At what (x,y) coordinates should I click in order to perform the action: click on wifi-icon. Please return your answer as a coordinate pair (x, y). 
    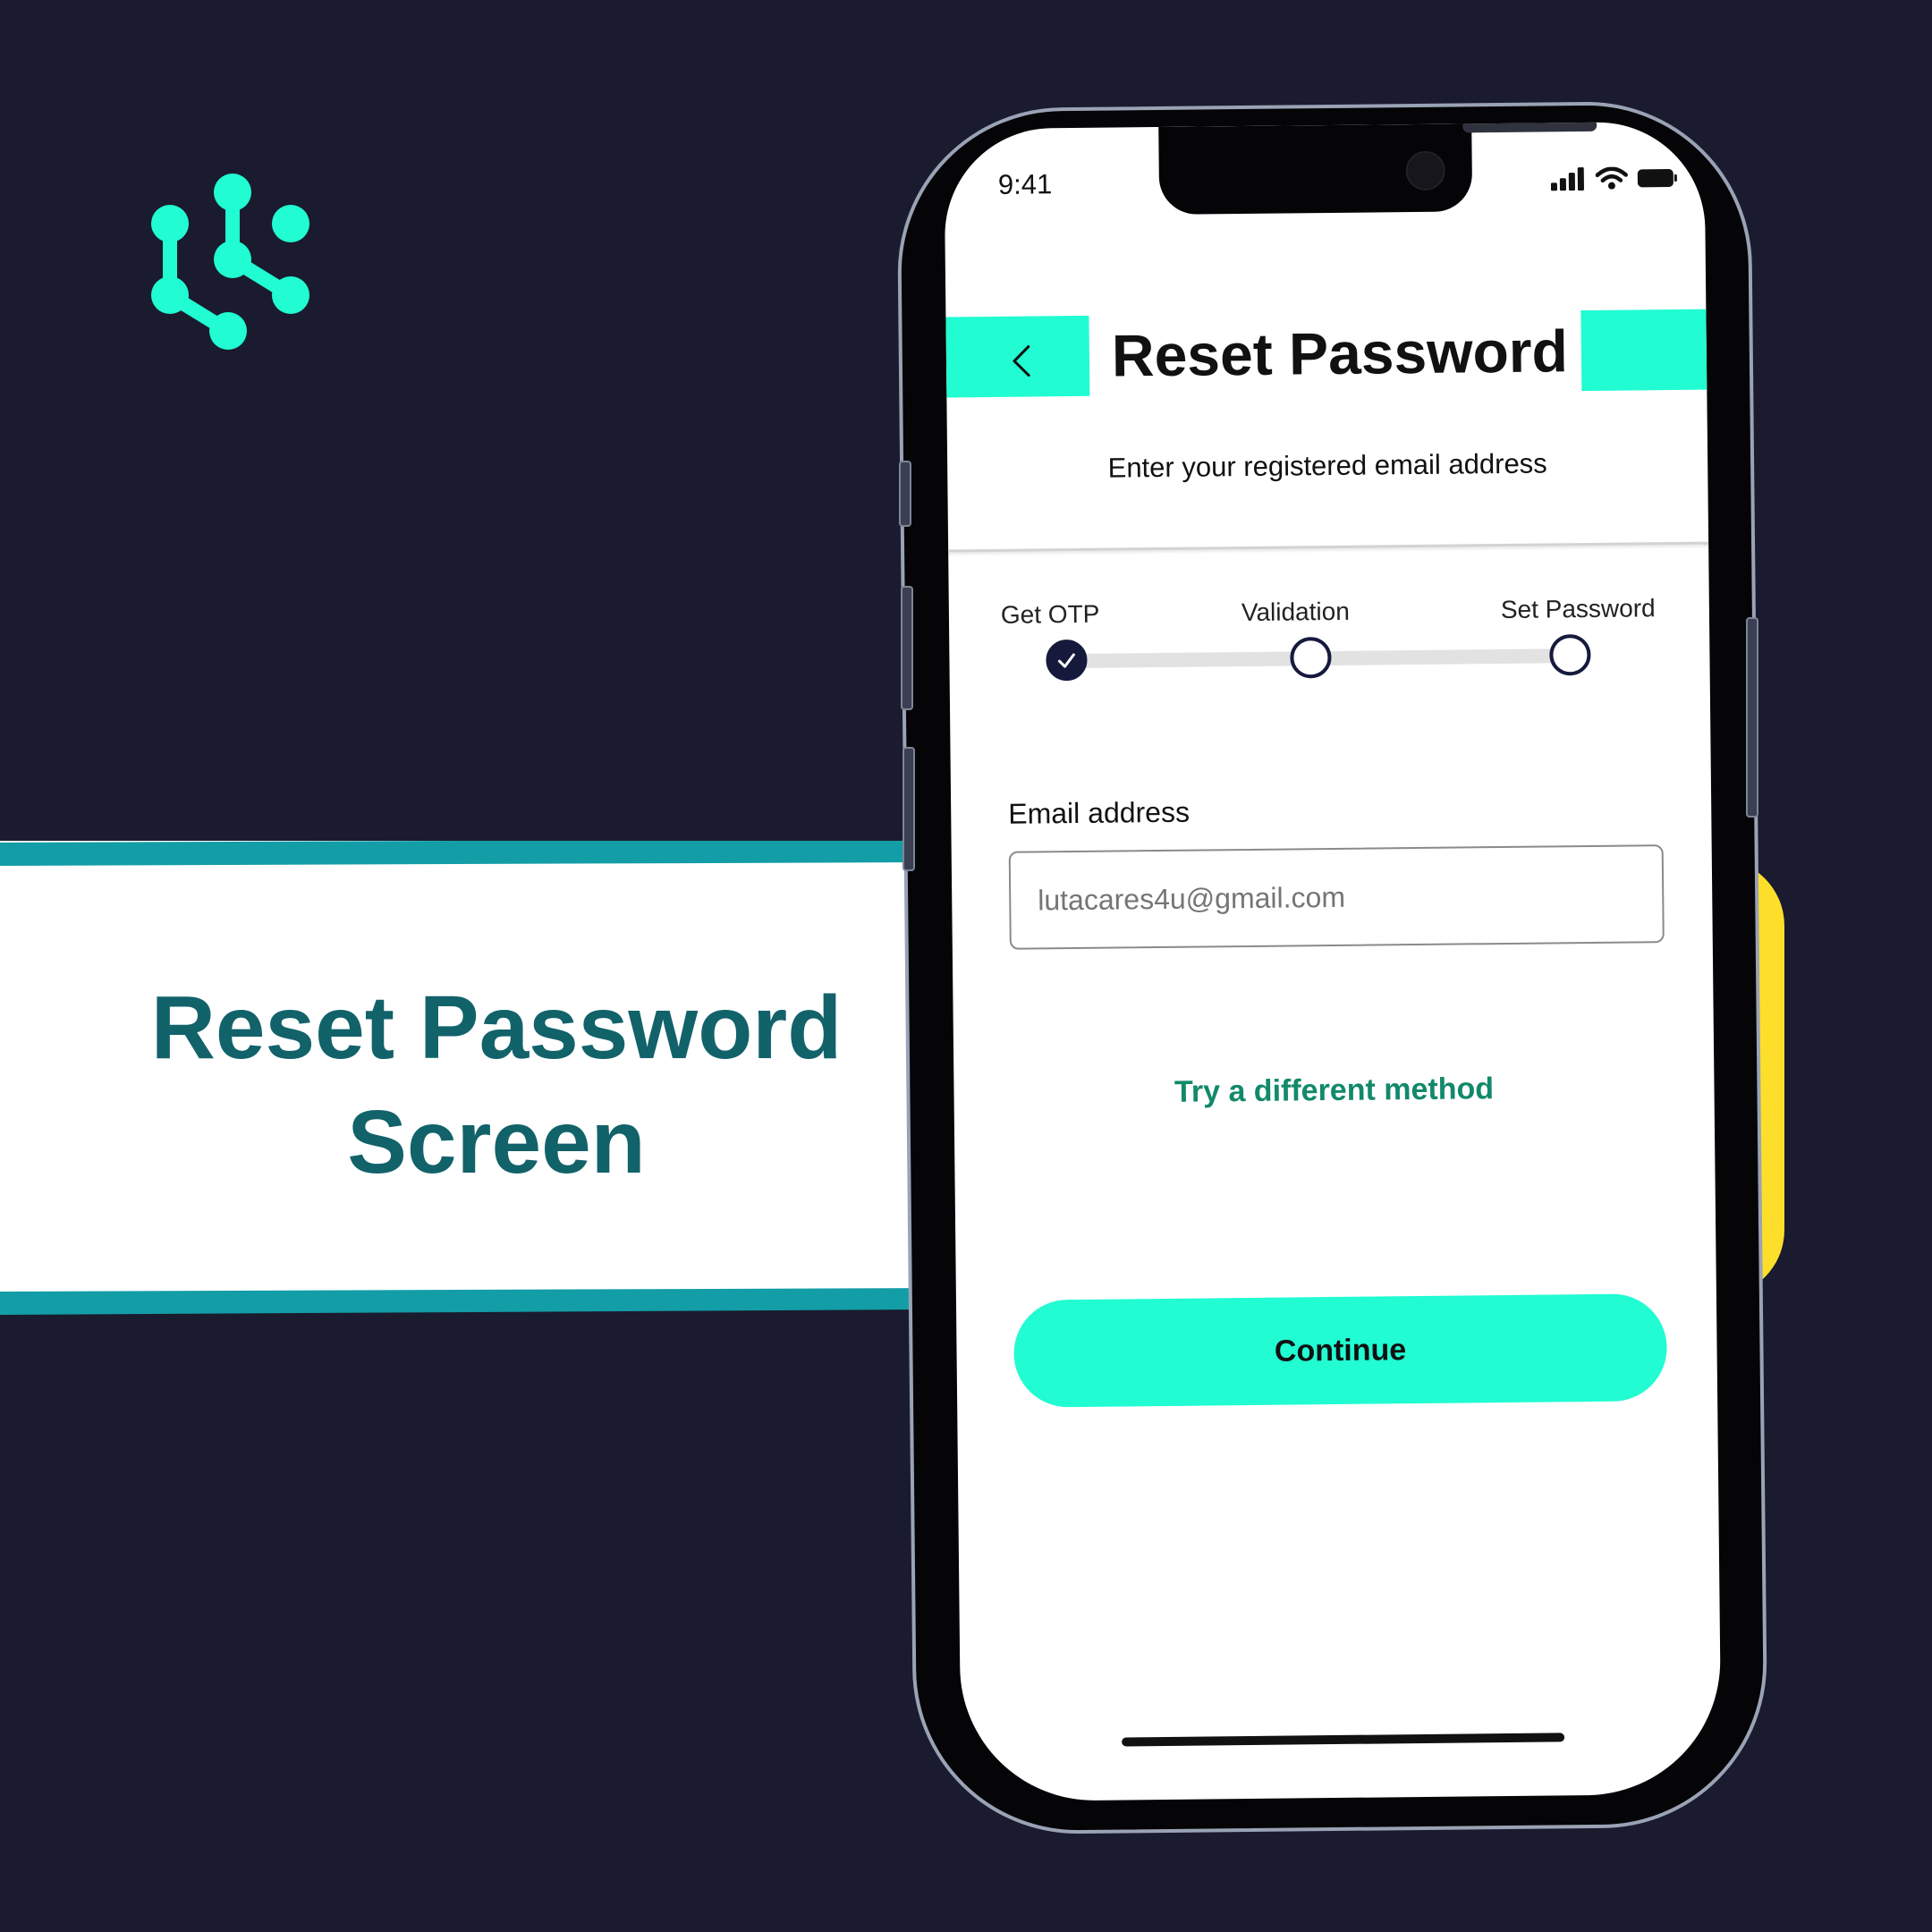
    Looking at the image, I should click on (1611, 178).